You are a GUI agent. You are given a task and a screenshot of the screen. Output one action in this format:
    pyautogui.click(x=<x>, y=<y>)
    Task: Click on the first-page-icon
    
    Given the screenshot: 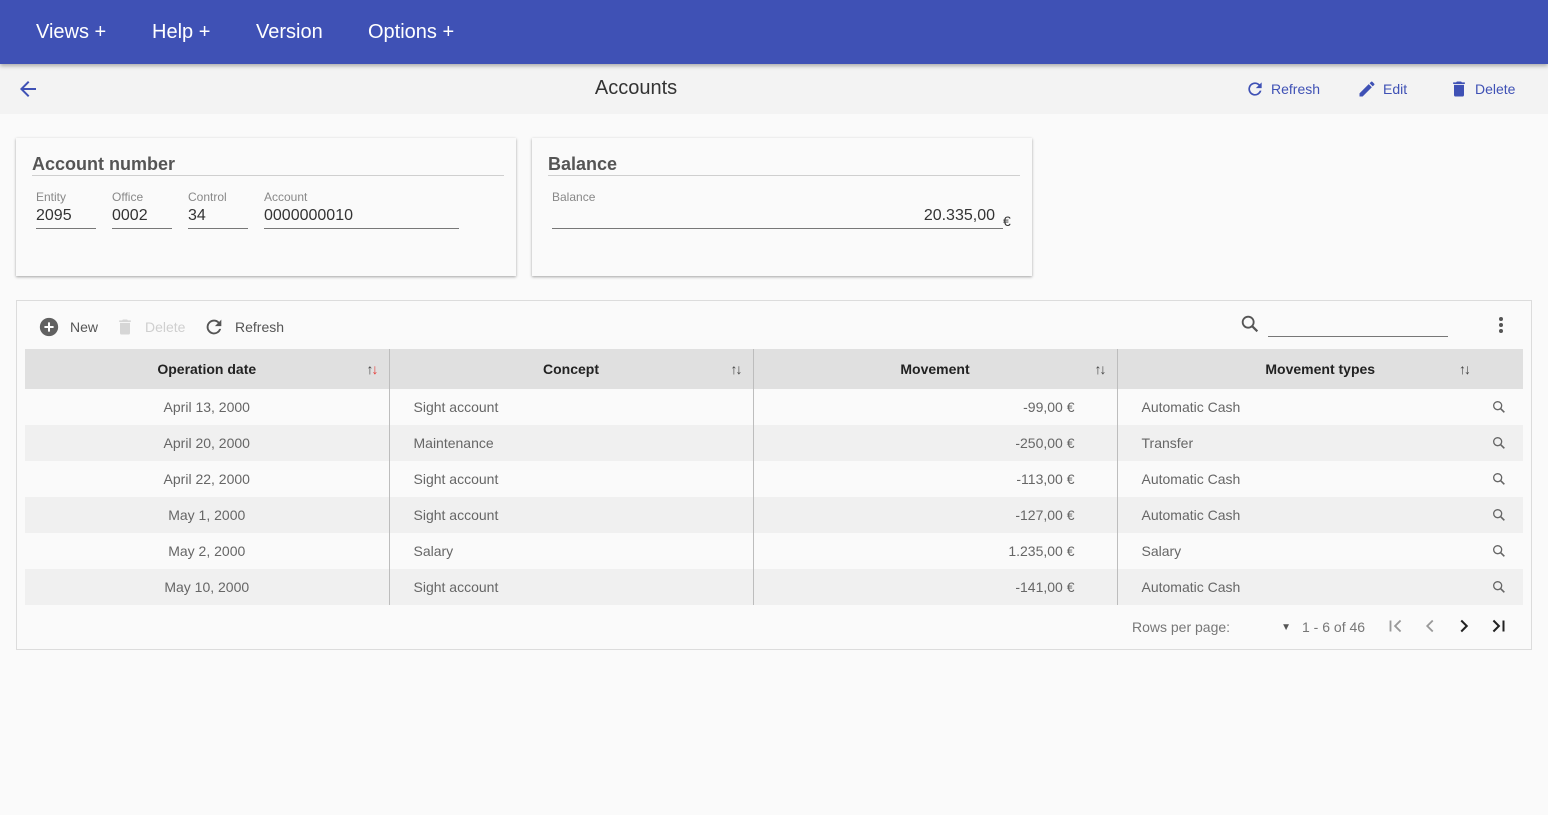 What is the action you would take?
    pyautogui.click(x=1396, y=626)
    